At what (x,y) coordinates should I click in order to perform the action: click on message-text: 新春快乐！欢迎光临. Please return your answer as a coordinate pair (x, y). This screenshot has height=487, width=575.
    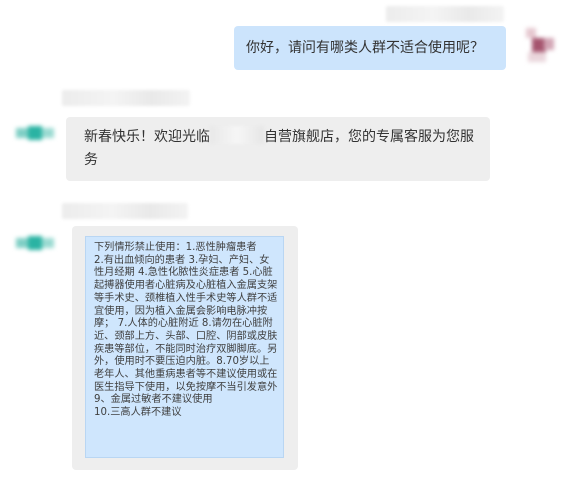
    Looking at the image, I should click on (147, 137).